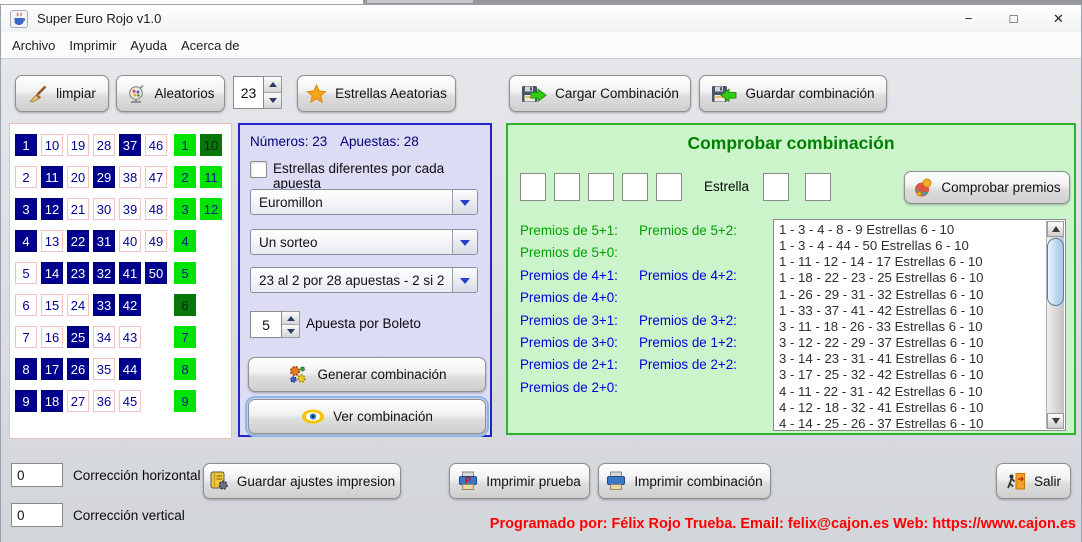  I want to click on number-cell-26: 26, so click(78, 369).